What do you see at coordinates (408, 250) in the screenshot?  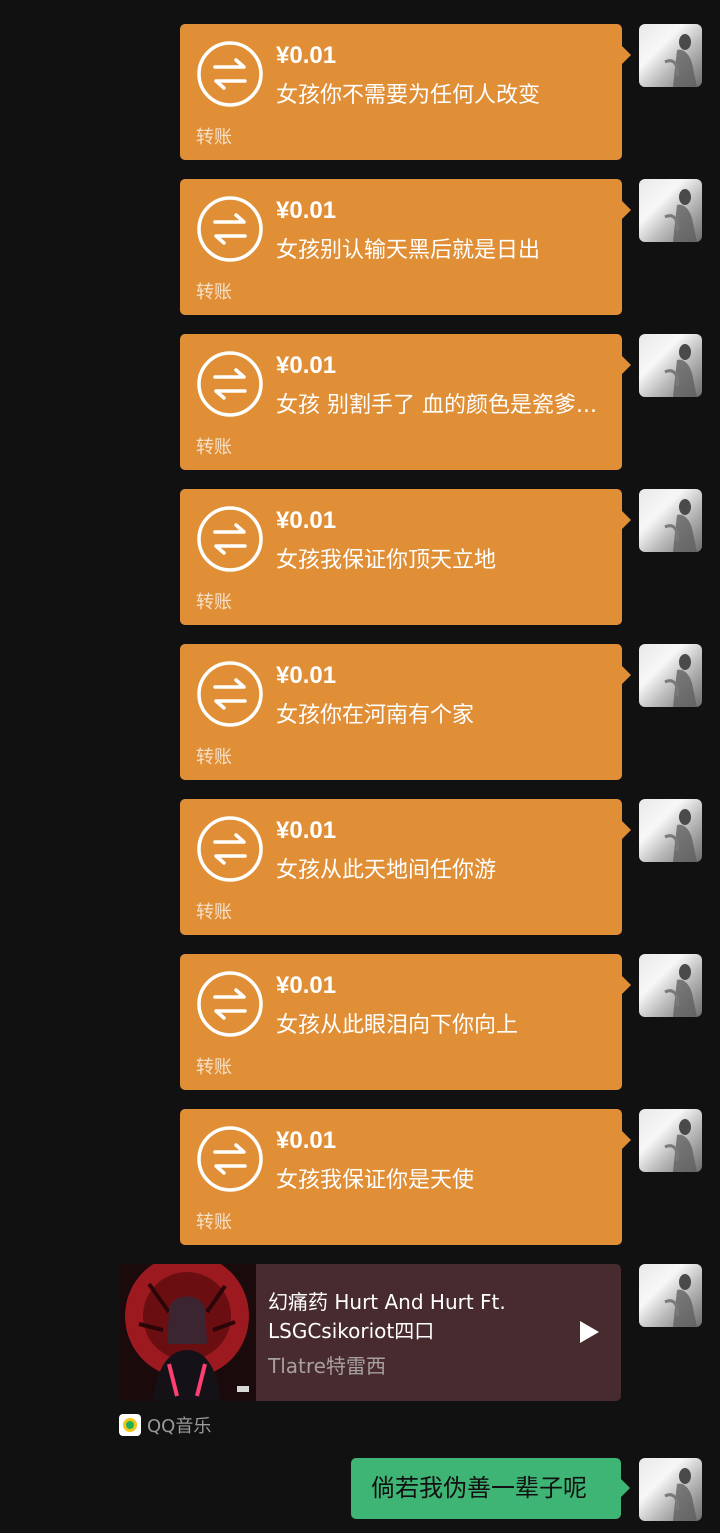 I see `transfer-note: 女孩别认输天黑后就是日出` at bounding box center [408, 250].